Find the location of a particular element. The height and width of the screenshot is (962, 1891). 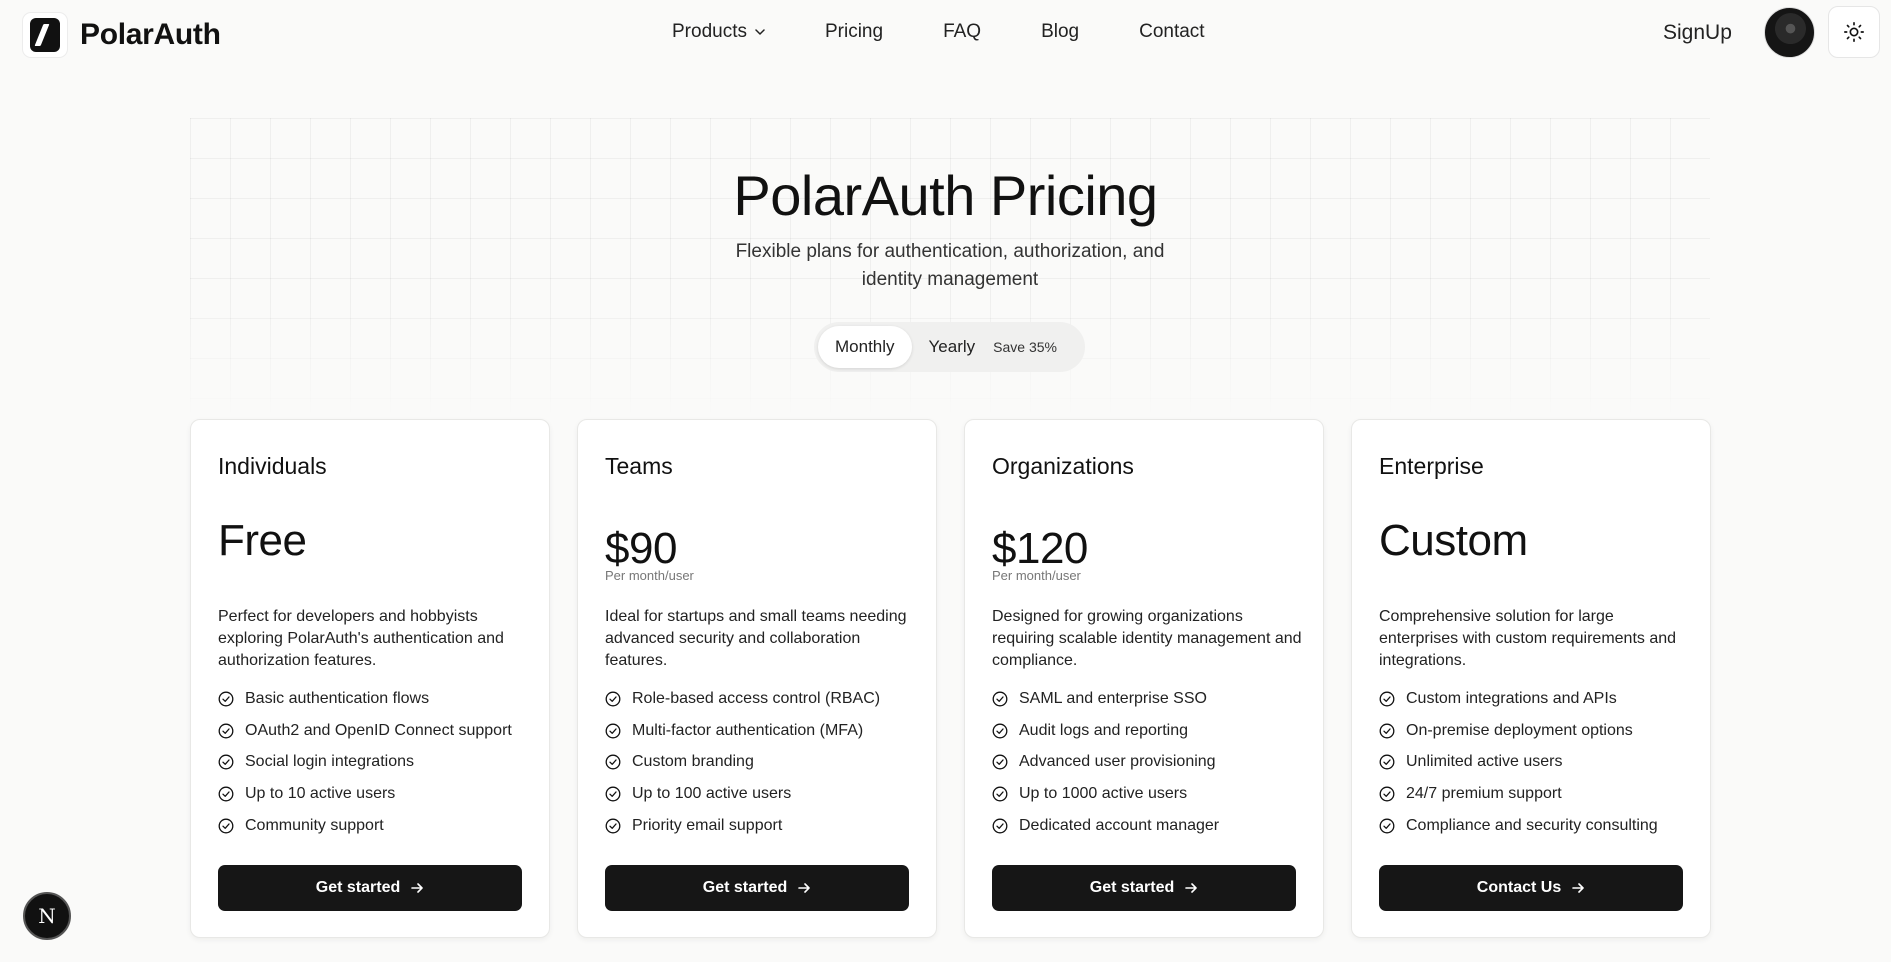

feature-label: Dedicated account manager is located at coordinates (1119, 825).